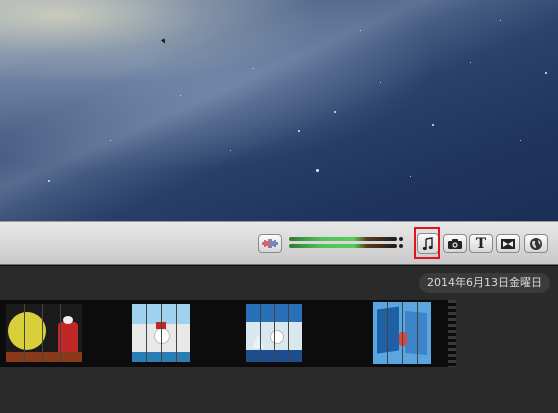 The width and height of the screenshot is (558, 413). I want to click on photos-button, so click(455, 243).